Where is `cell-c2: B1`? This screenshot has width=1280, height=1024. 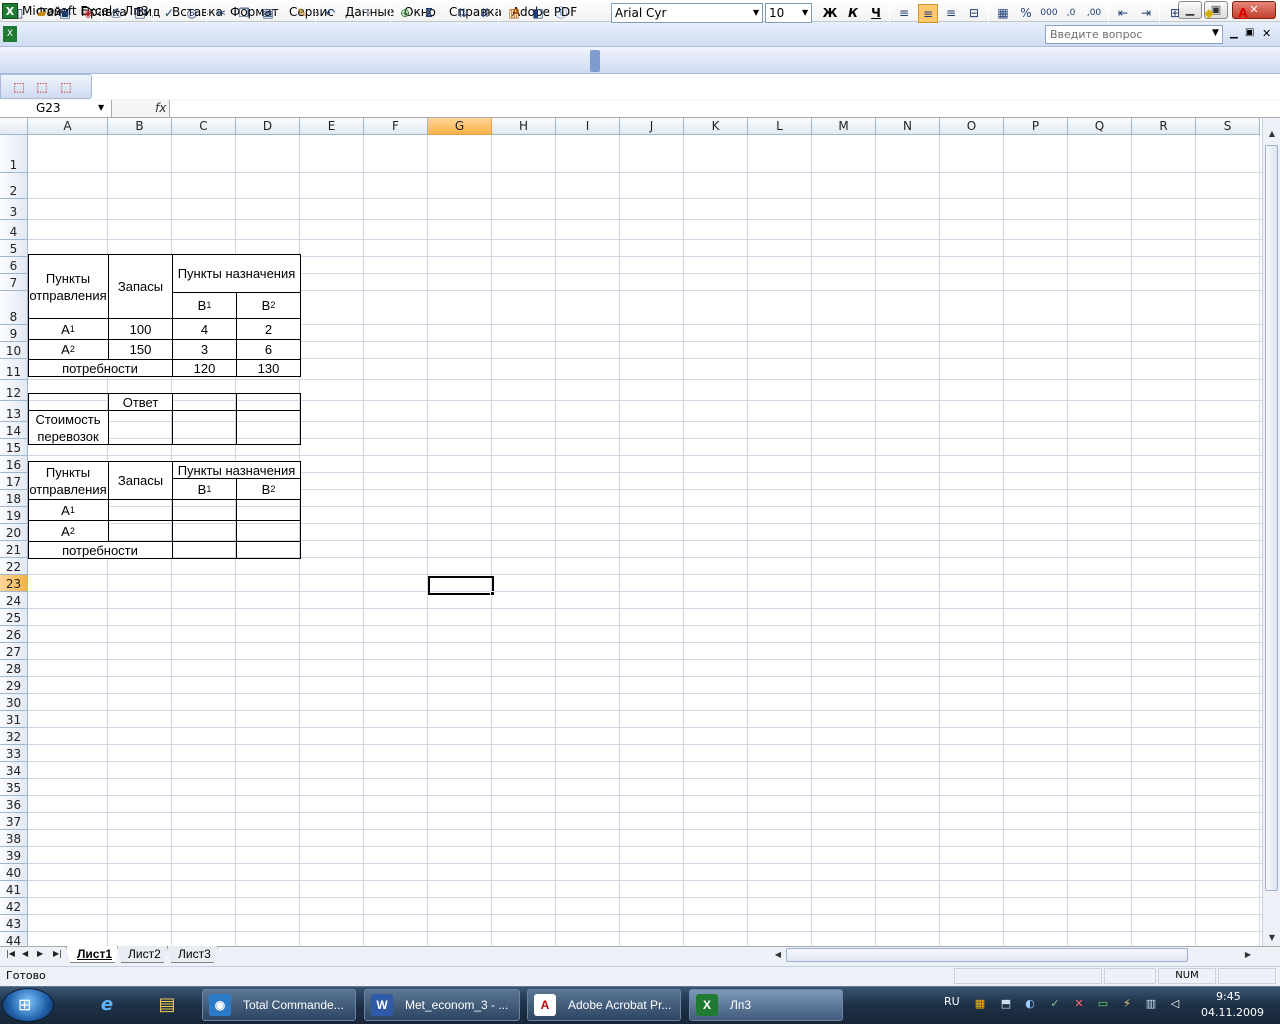 cell-c2: B1 is located at coordinates (204, 305).